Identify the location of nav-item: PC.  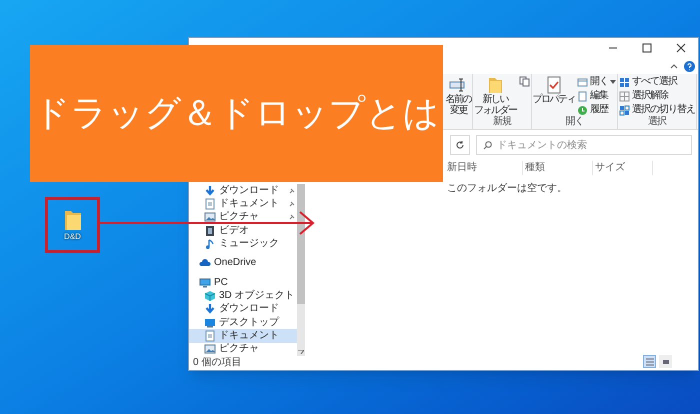
(243, 283).